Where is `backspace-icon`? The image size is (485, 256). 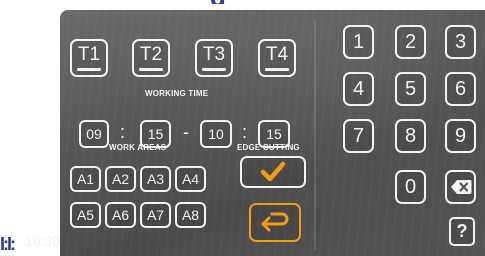 backspace-icon is located at coordinates (460, 187).